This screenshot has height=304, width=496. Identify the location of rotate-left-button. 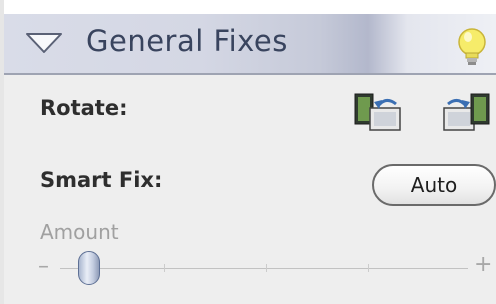
(378, 113).